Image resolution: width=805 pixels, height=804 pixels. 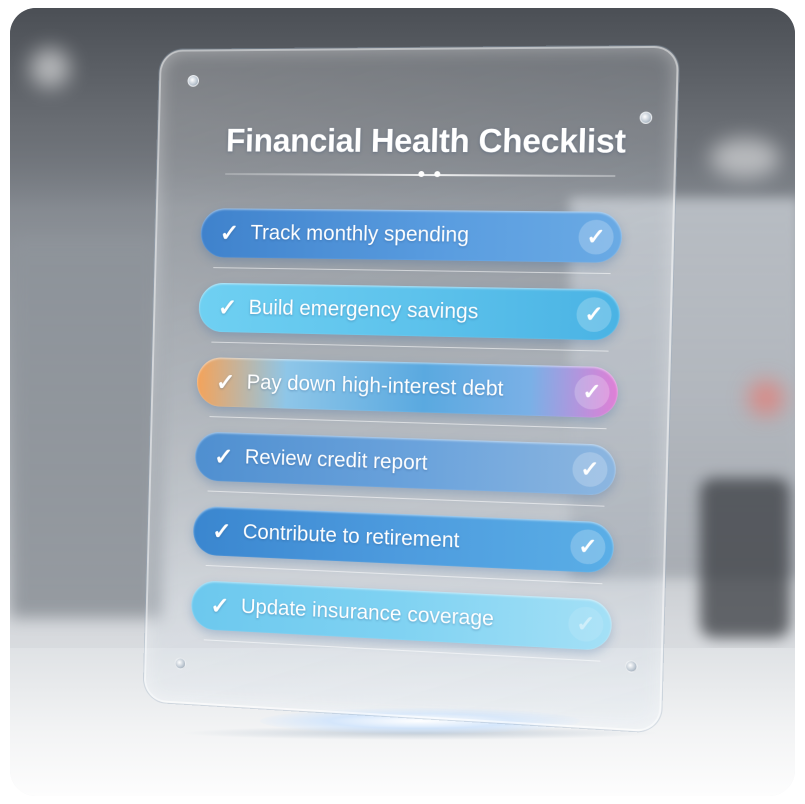 I want to click on checklist-item: ✓ Update insurance coverage ✓, so click(x=401, y=615).